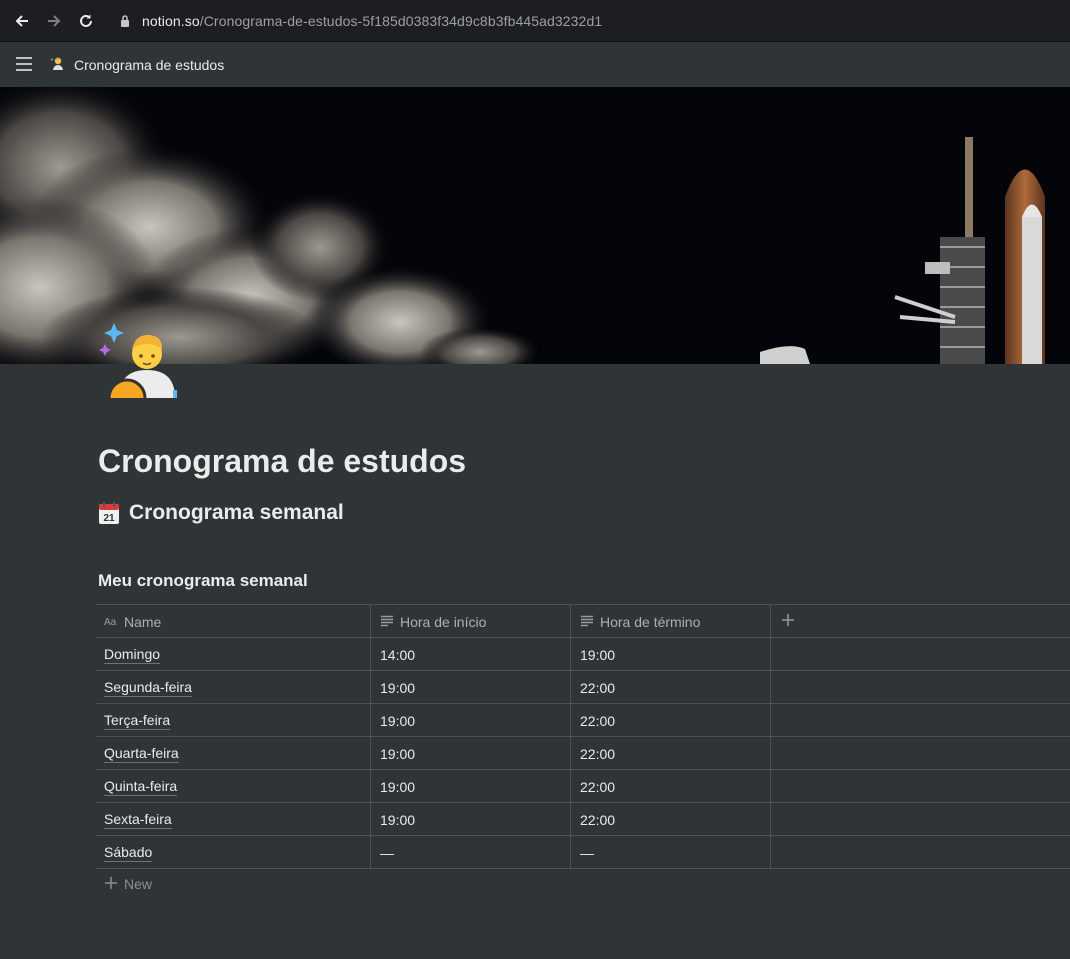 This screenshot has width=1070, height=959. Describe the element at coordinates (233, 819) in the screenshot. I see `name-cell: Sexta-feira` at that location.